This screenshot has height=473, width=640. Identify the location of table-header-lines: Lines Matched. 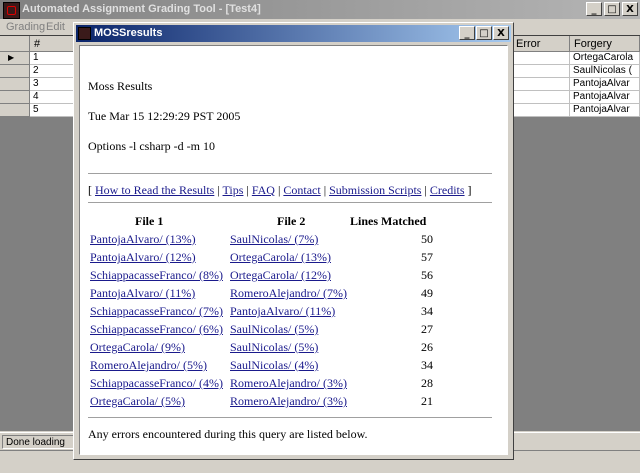
(388, 221).